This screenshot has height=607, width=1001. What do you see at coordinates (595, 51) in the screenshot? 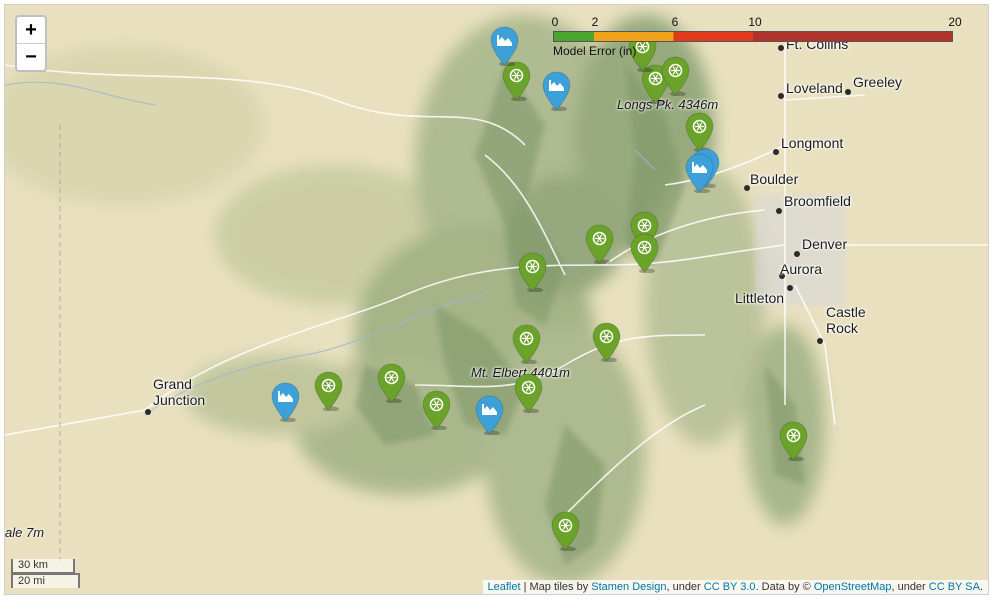
I see `legend-title: Model Error (in)` at bounding box center [595, 51].